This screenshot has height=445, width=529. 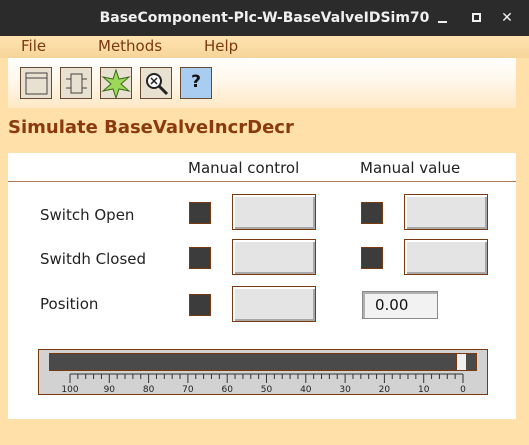 I want to click on scale-label: 10, so click(x=424, y=390).